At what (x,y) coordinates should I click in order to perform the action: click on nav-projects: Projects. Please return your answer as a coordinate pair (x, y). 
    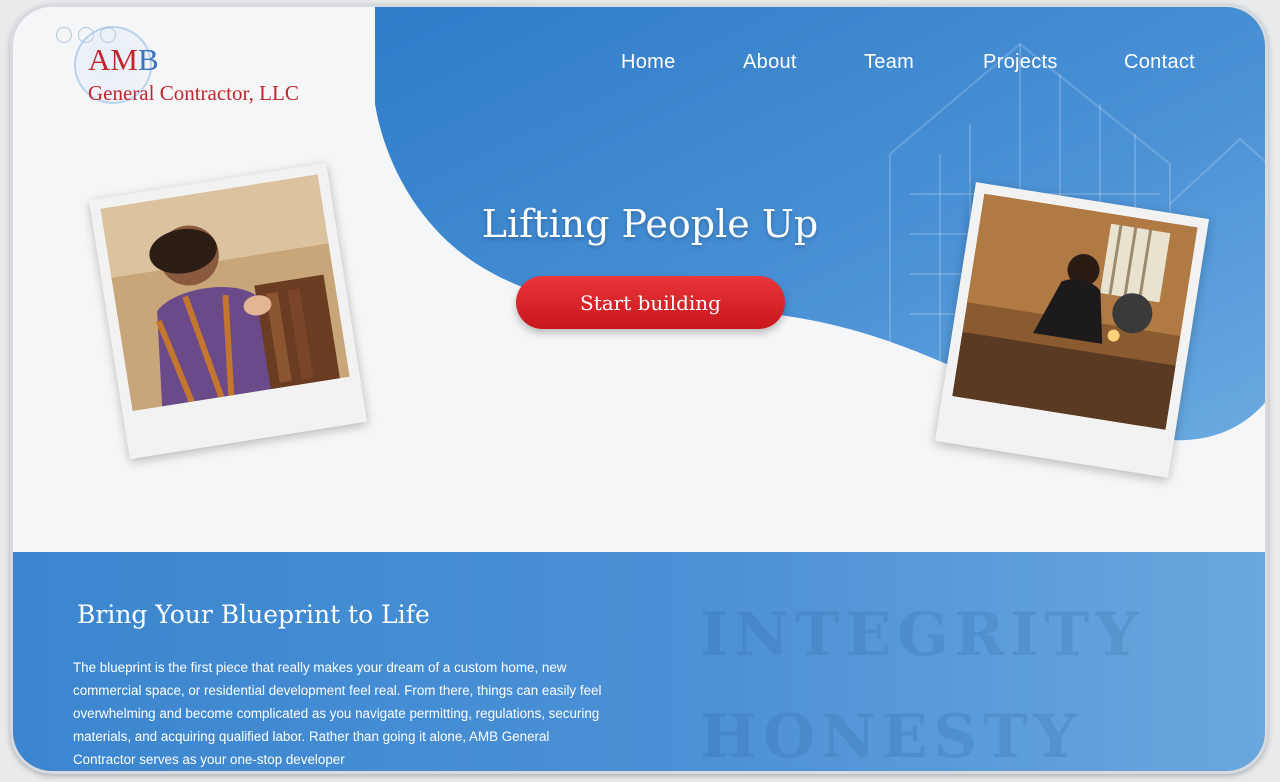
    Looking at the image, I should click on (1020, 62).